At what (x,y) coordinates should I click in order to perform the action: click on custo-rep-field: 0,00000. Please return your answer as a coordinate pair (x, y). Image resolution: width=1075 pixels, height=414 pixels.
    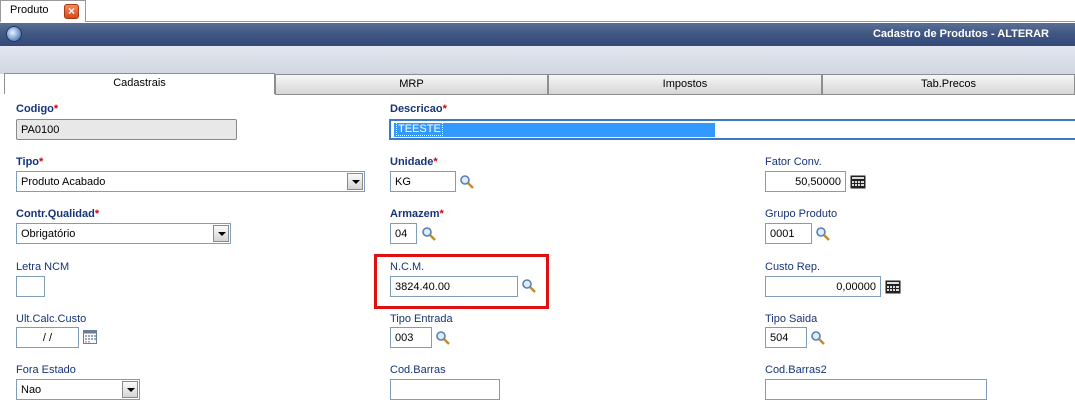
    Looking at the image, I should click on (823, 286).